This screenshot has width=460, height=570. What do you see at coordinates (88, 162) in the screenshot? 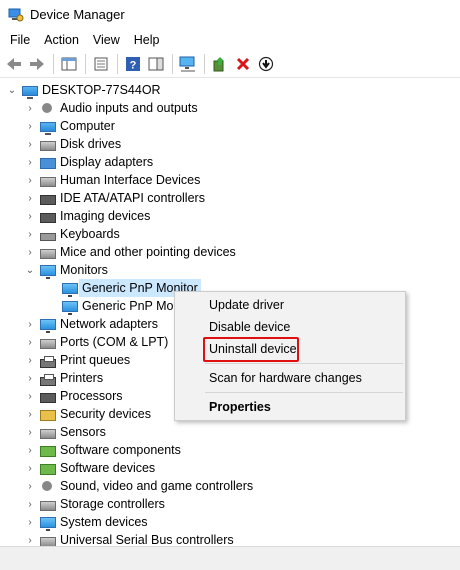
I see `tree-item-display-adapters: › Display adapters` at bounding box center [88, 162].